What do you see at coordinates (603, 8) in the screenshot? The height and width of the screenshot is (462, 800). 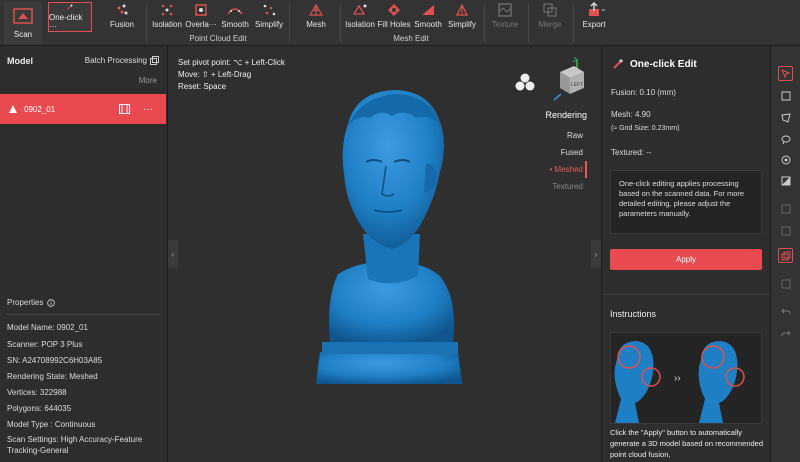 I see `export-dropdown-icon: ⌄` at bounding box center [603, 8].